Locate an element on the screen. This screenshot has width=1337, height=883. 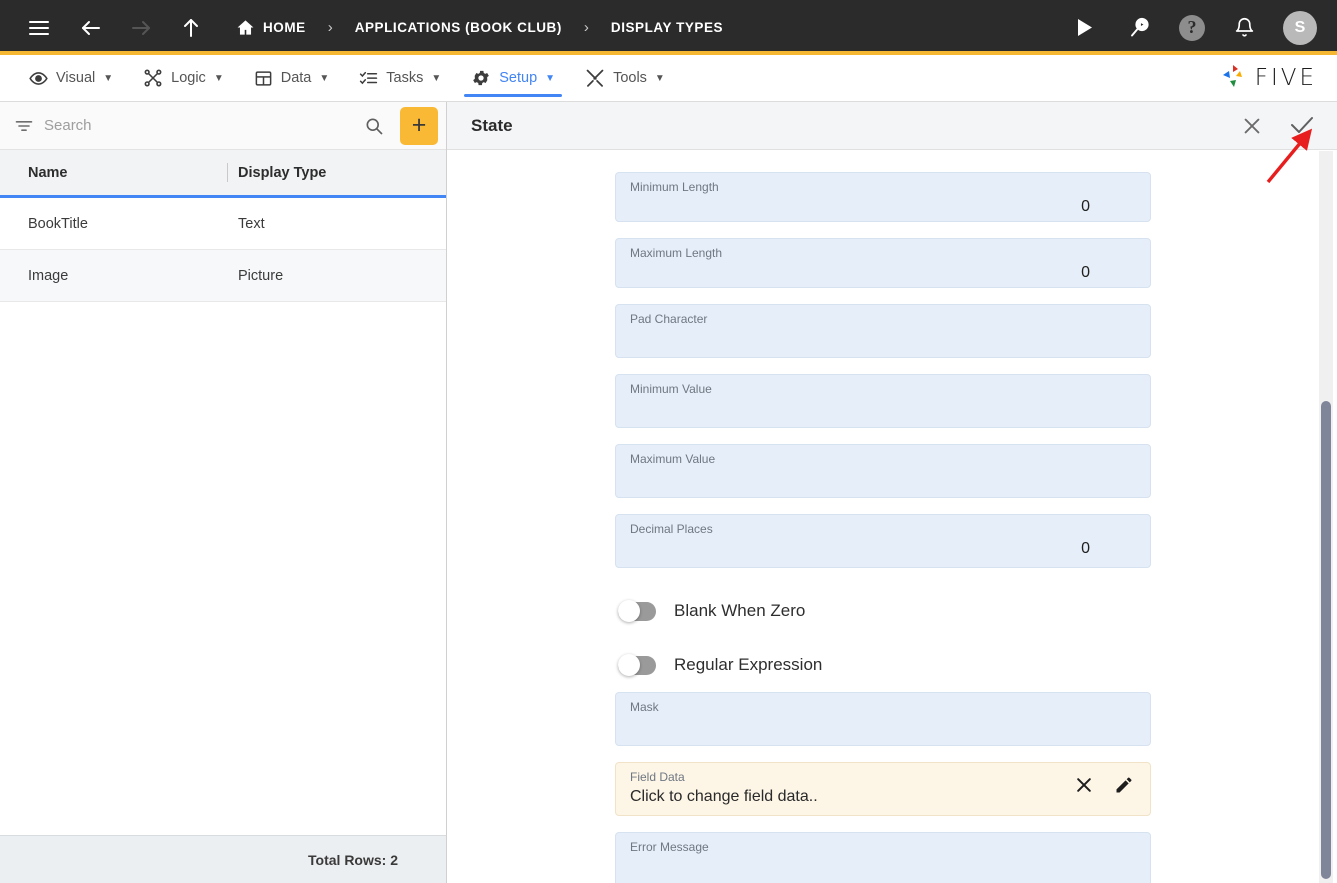
toggle-label: Blank When Zero is located at coordinates (740, 610).